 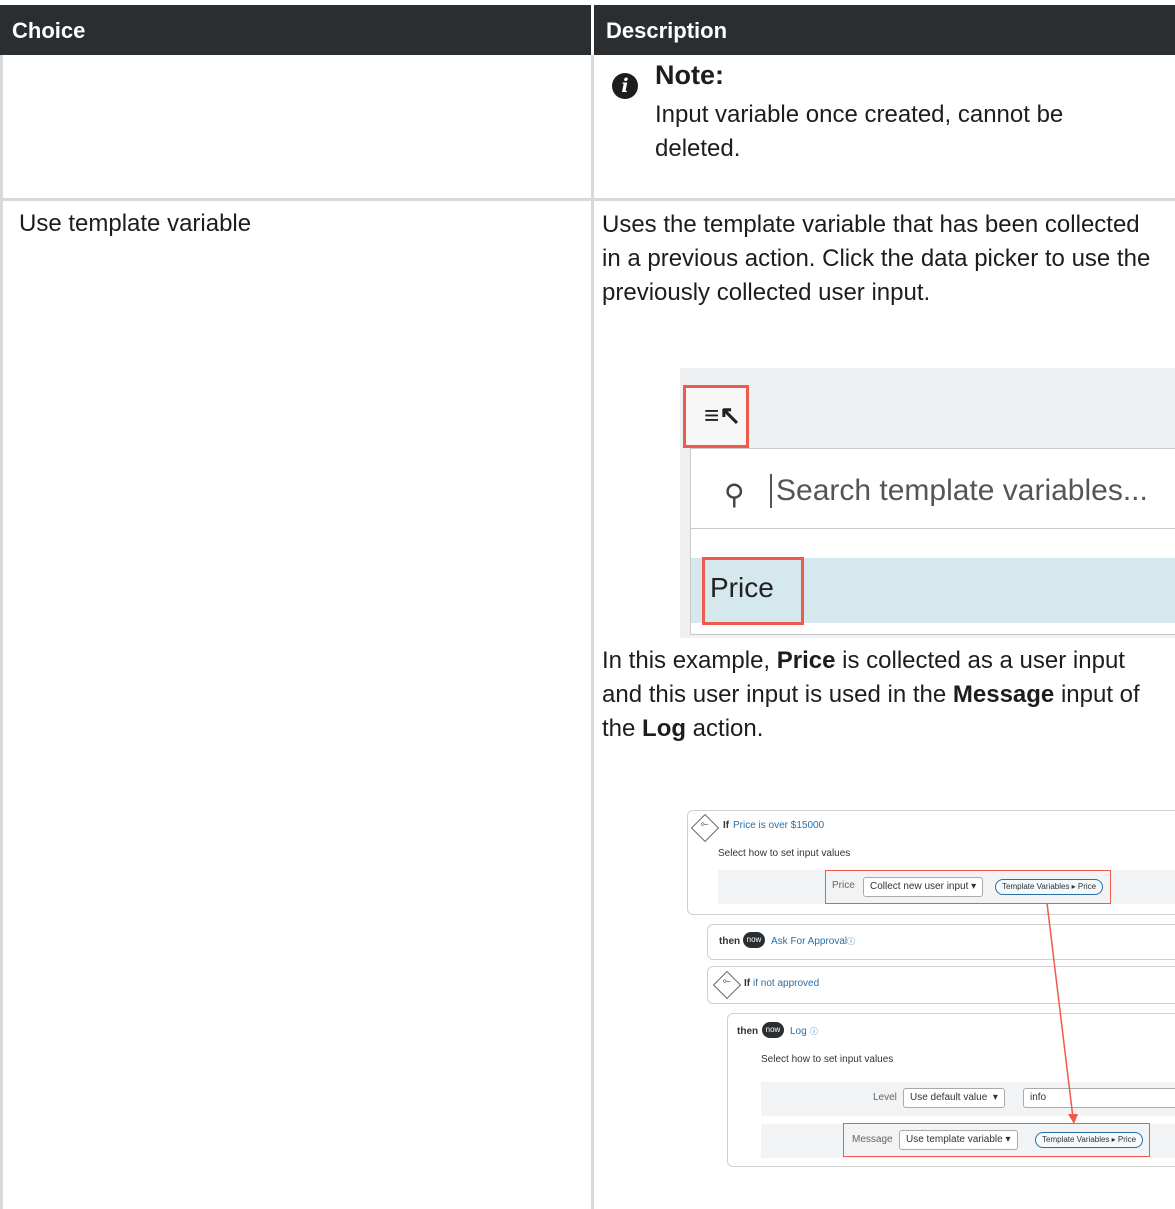 I want to click on choice-cell: Use template variable, so click(x=135, y=223).